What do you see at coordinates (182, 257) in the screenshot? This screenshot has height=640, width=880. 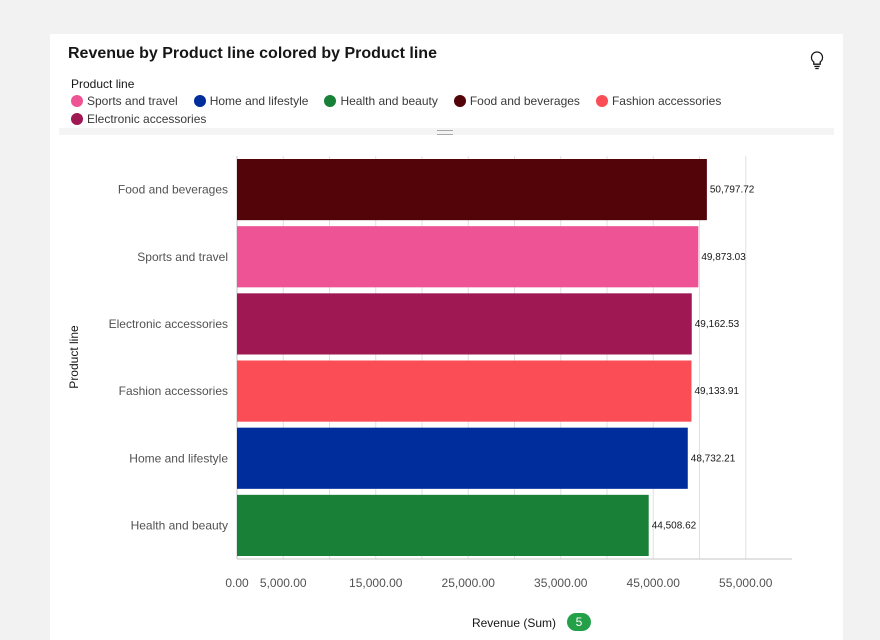 I see `category-label: Sports and travel` at bounding box center [182, 257].